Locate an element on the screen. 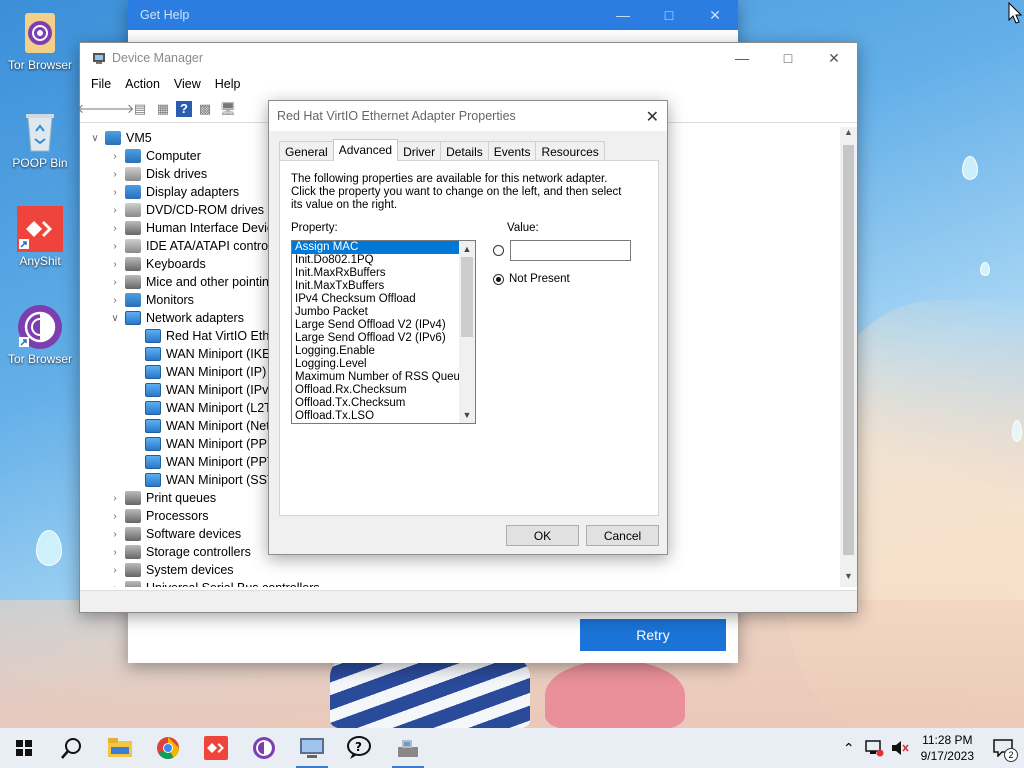  menu-action: Action is located at coordinates (142, 84).